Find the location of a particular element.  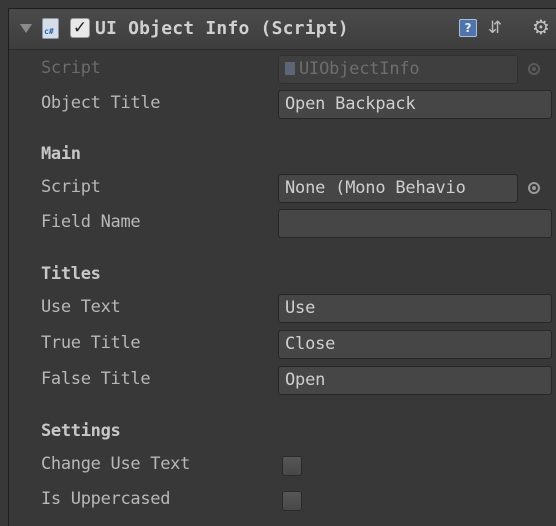

true-title-row: True Title Close is located at coordinates (282, 344).